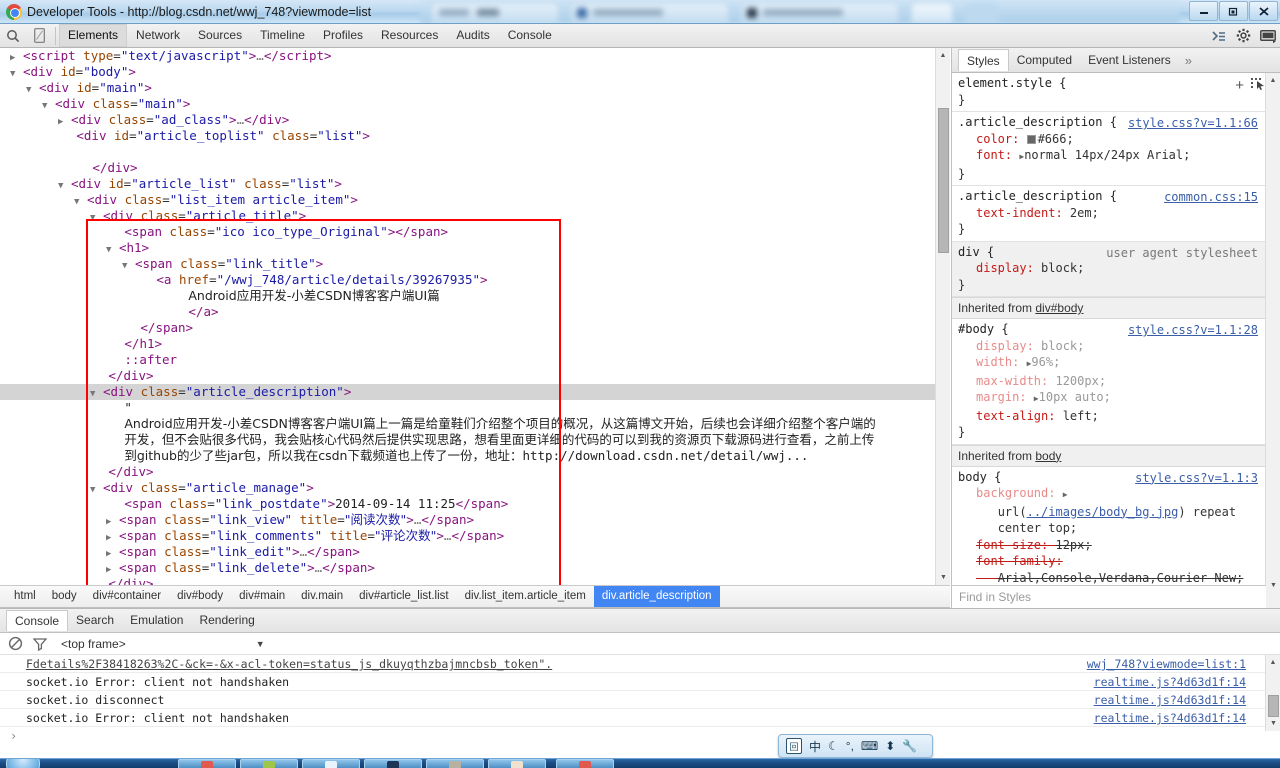 The width and height of the screenshot is (1280, 768). What do you see at coordinates (1012, 83) in the screenshot?
I see `css-selector: element.style {` at bounding box center [1012, 83].